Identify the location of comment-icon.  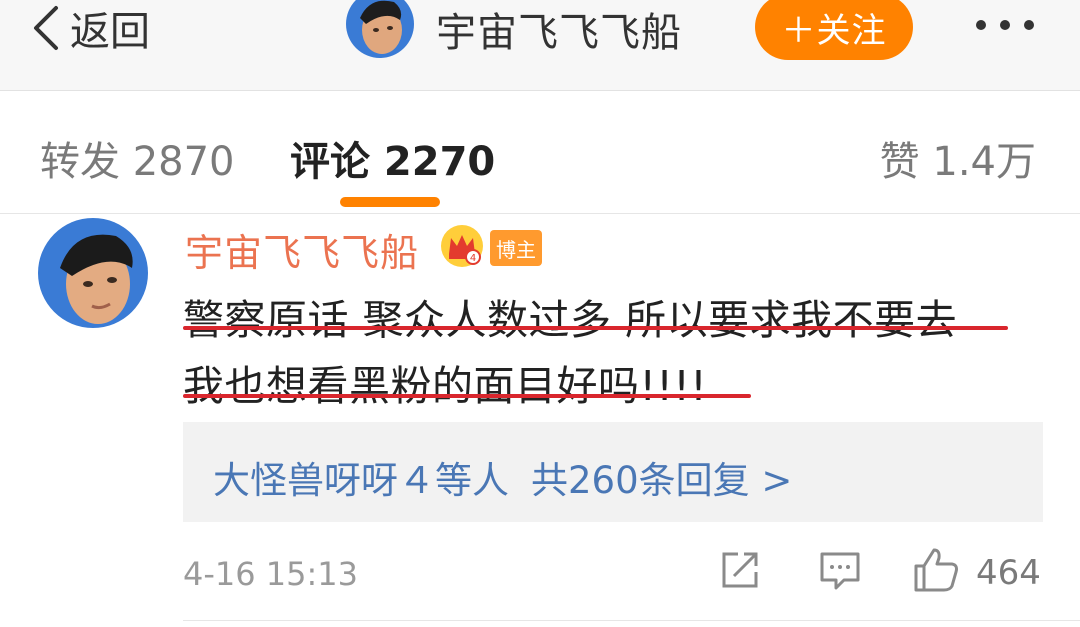
(840, 570).